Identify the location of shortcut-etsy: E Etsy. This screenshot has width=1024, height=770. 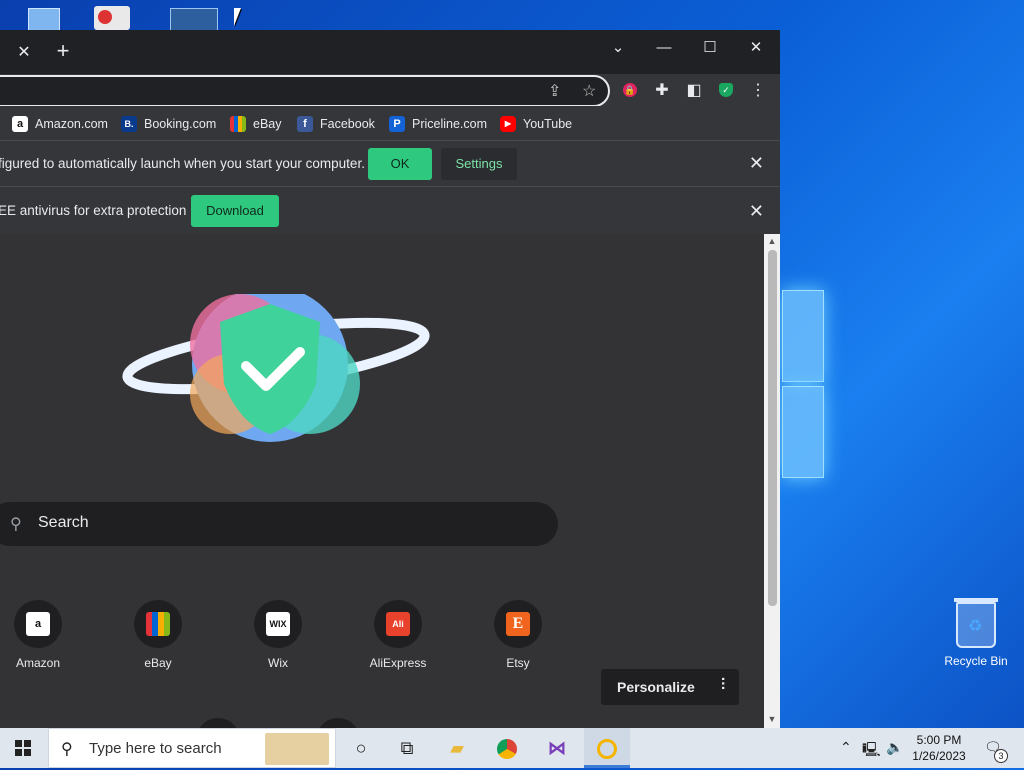
(518, 635).